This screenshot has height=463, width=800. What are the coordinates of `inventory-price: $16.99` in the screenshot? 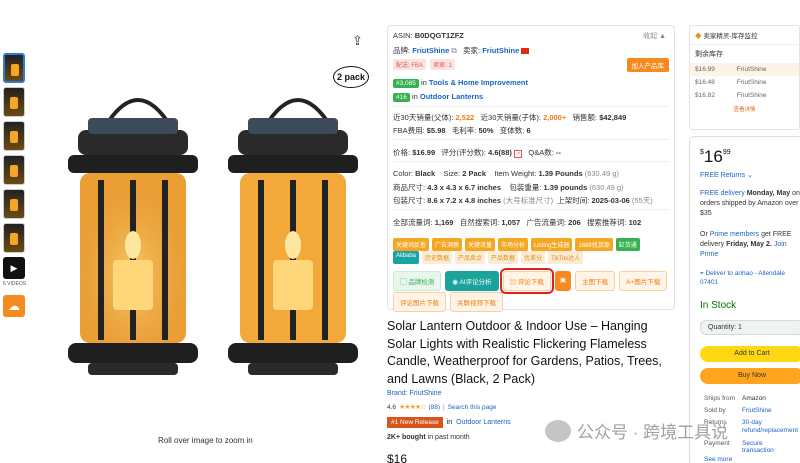 It's located at (705, 69).